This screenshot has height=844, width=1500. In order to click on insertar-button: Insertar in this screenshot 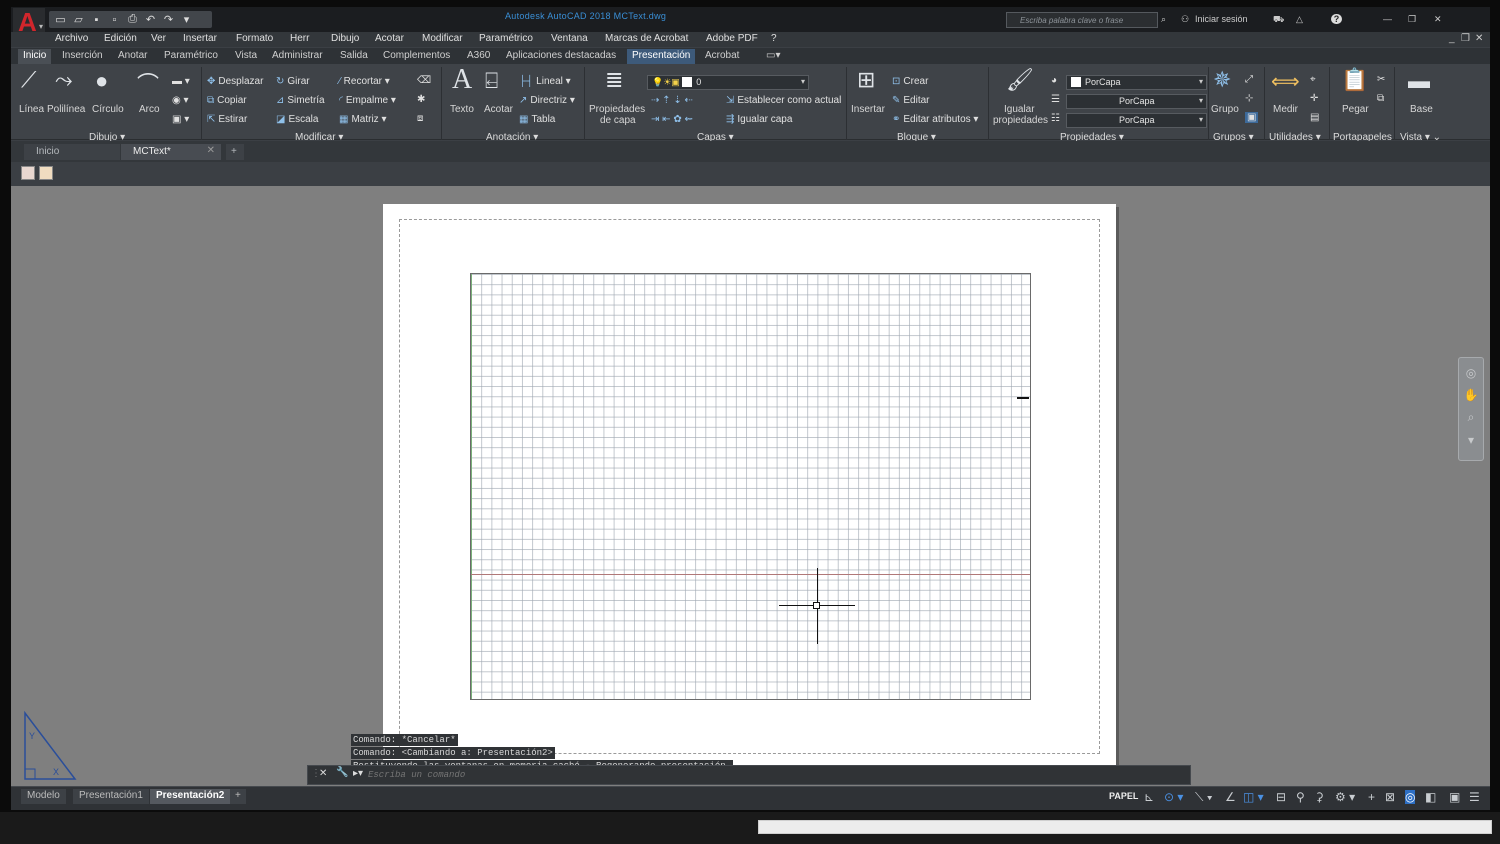, I will do `click(868, 109)`.